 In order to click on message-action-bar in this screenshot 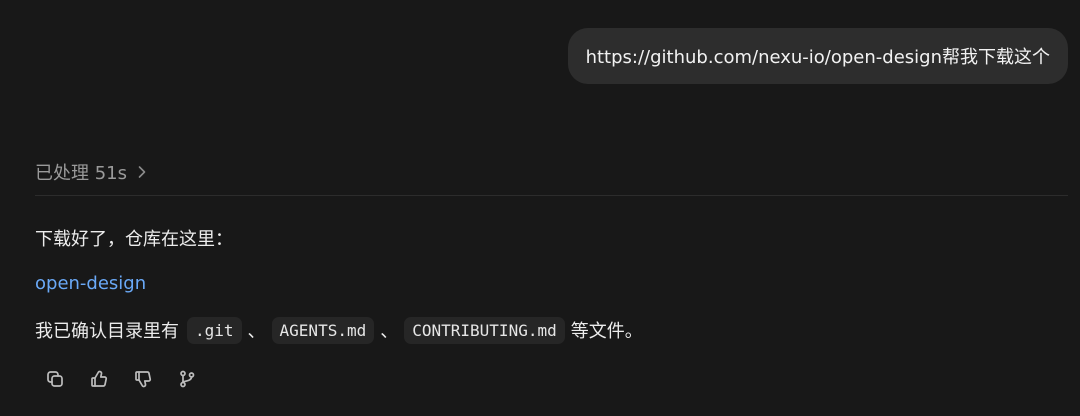, I will do `click(121, 379)`.